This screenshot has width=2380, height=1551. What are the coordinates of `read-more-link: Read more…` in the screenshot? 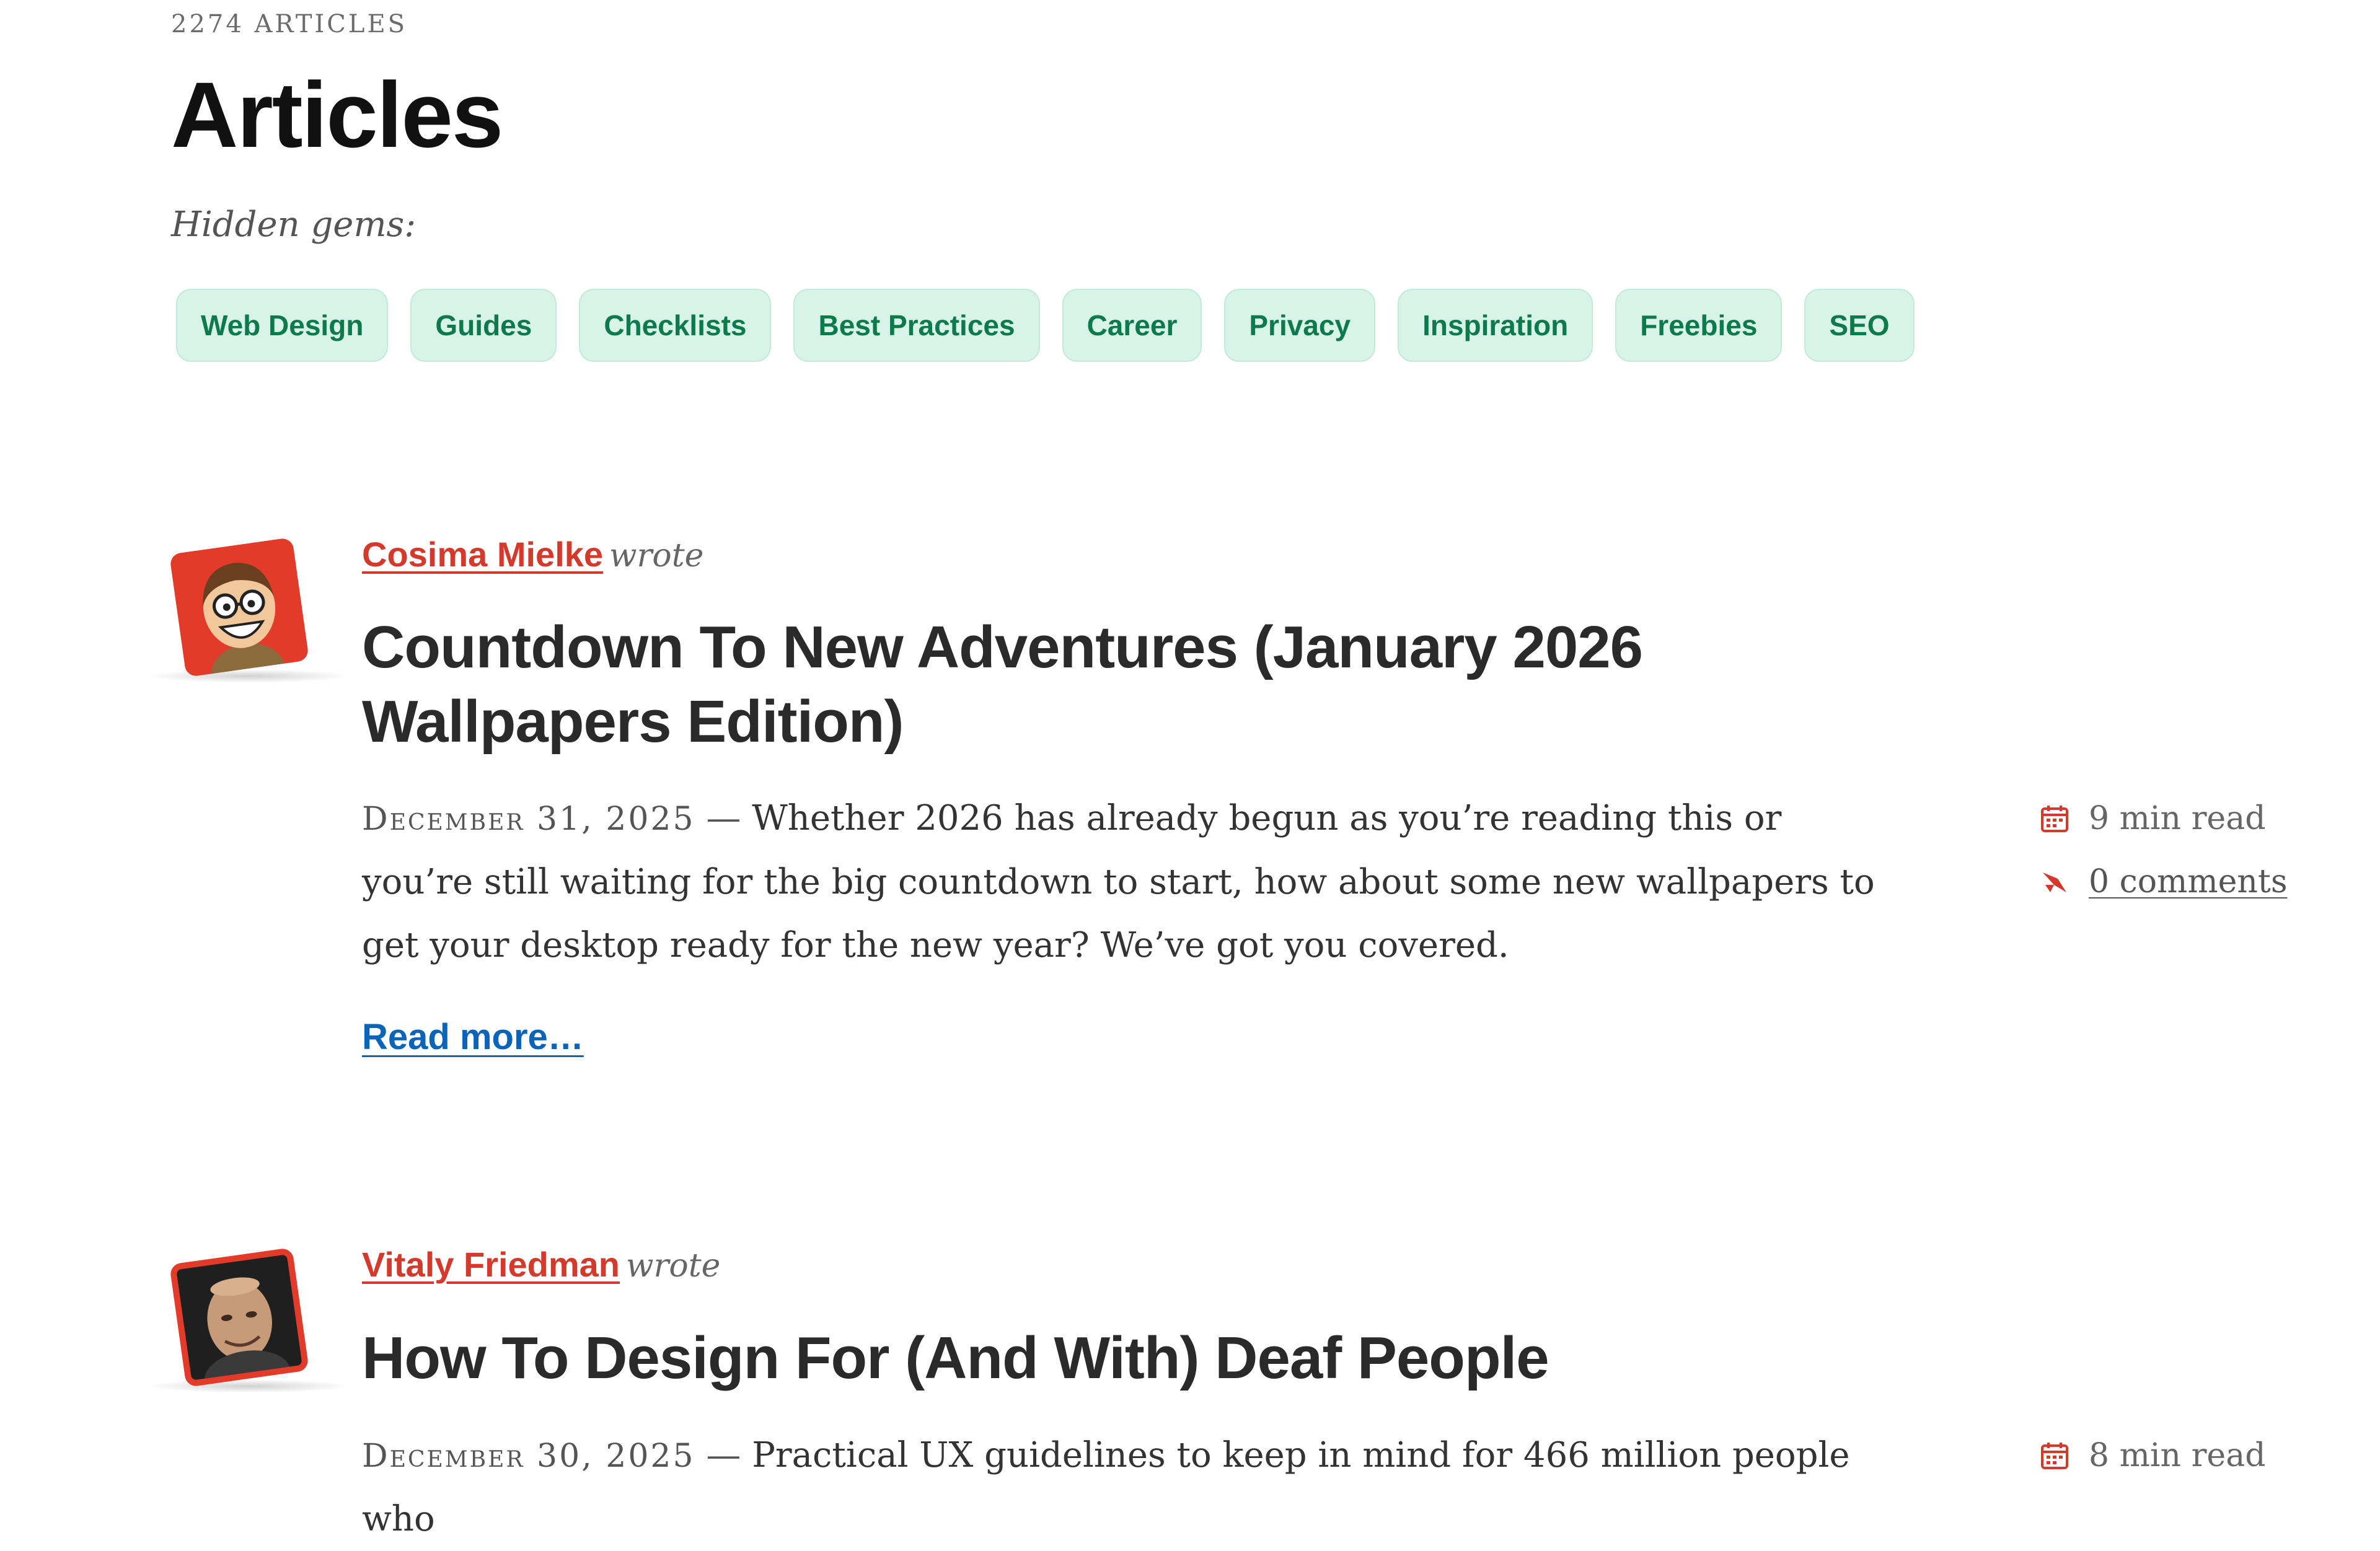 It's located at (473, 1037).